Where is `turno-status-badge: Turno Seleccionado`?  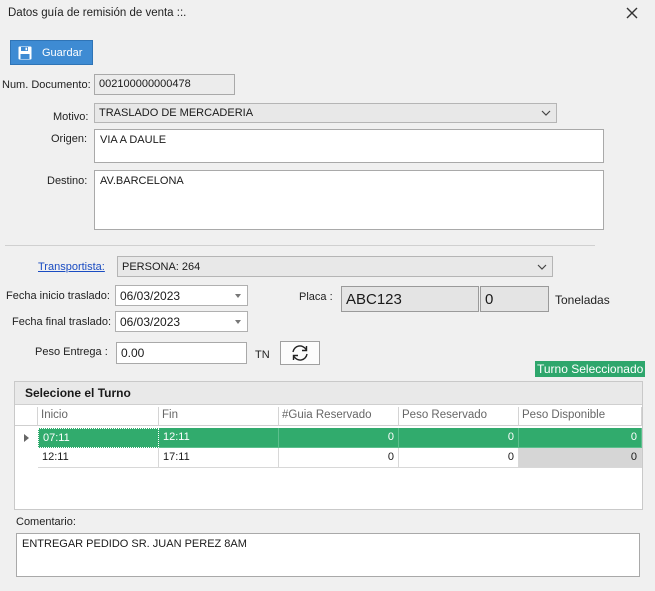
turno-status-badge: Turno Seleccionado is located at coordinates (590, 369).